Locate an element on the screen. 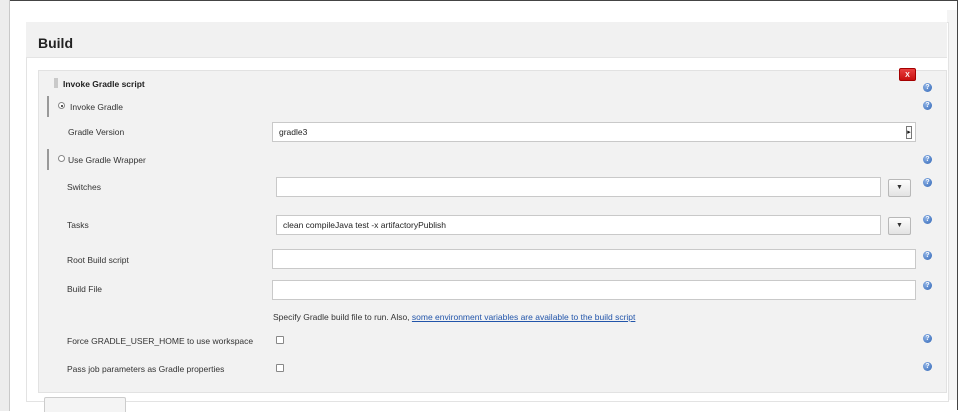 This screenshot has width=959, height=412. invoke-gradle-label: Invoke Gradle is located at coordinates (96, 107).